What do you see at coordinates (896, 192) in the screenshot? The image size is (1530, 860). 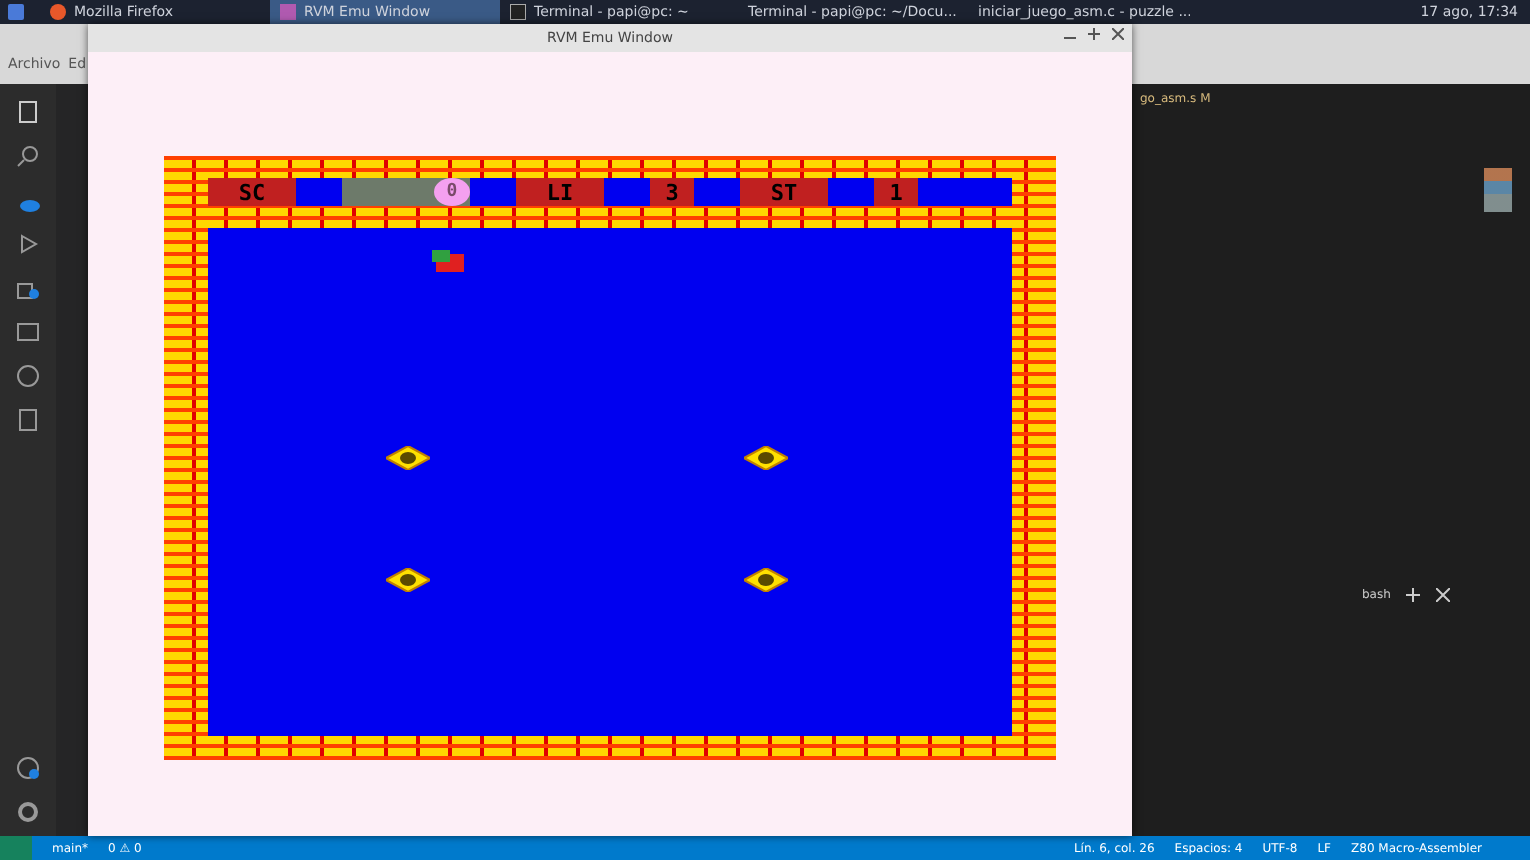 I see `hud-value: 1` at bounding box center [896, 192].